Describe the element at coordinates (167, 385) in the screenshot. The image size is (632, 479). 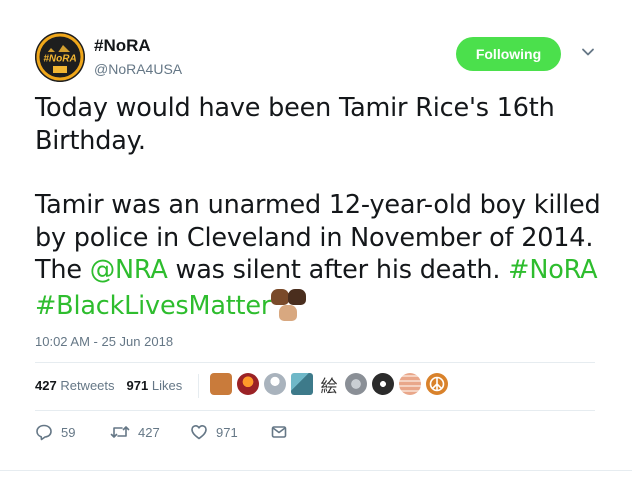
I see `likes-label: Likes` at that location.